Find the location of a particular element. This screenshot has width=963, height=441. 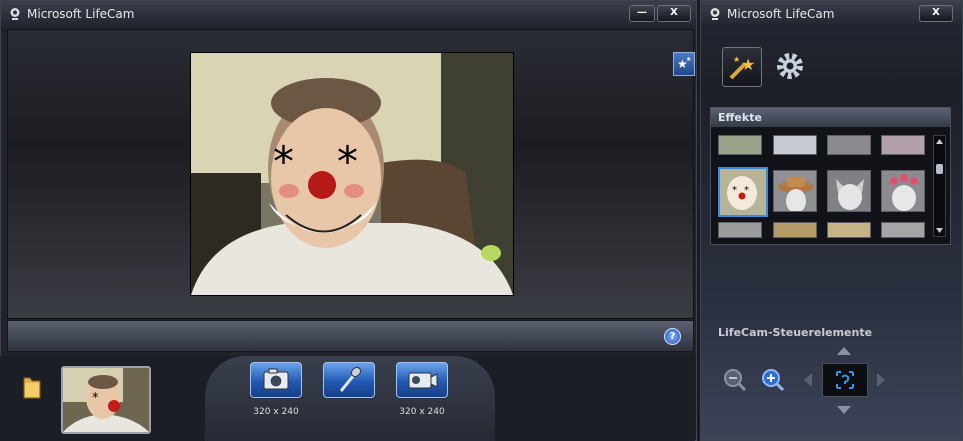

microphone-icon is located at coordinates (350, 379).